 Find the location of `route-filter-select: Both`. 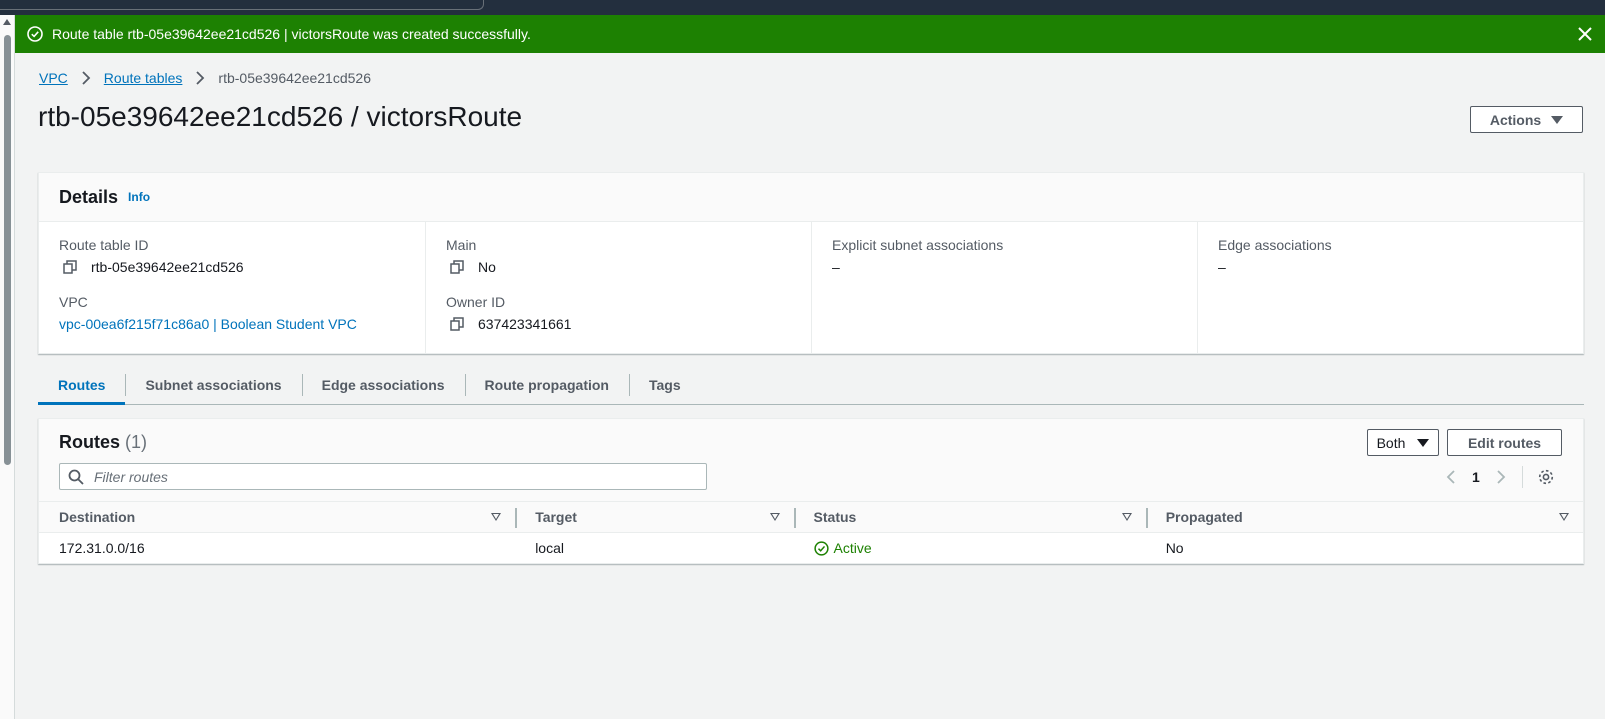

route-filter-select: Both is located at coordinates (1403, 442).